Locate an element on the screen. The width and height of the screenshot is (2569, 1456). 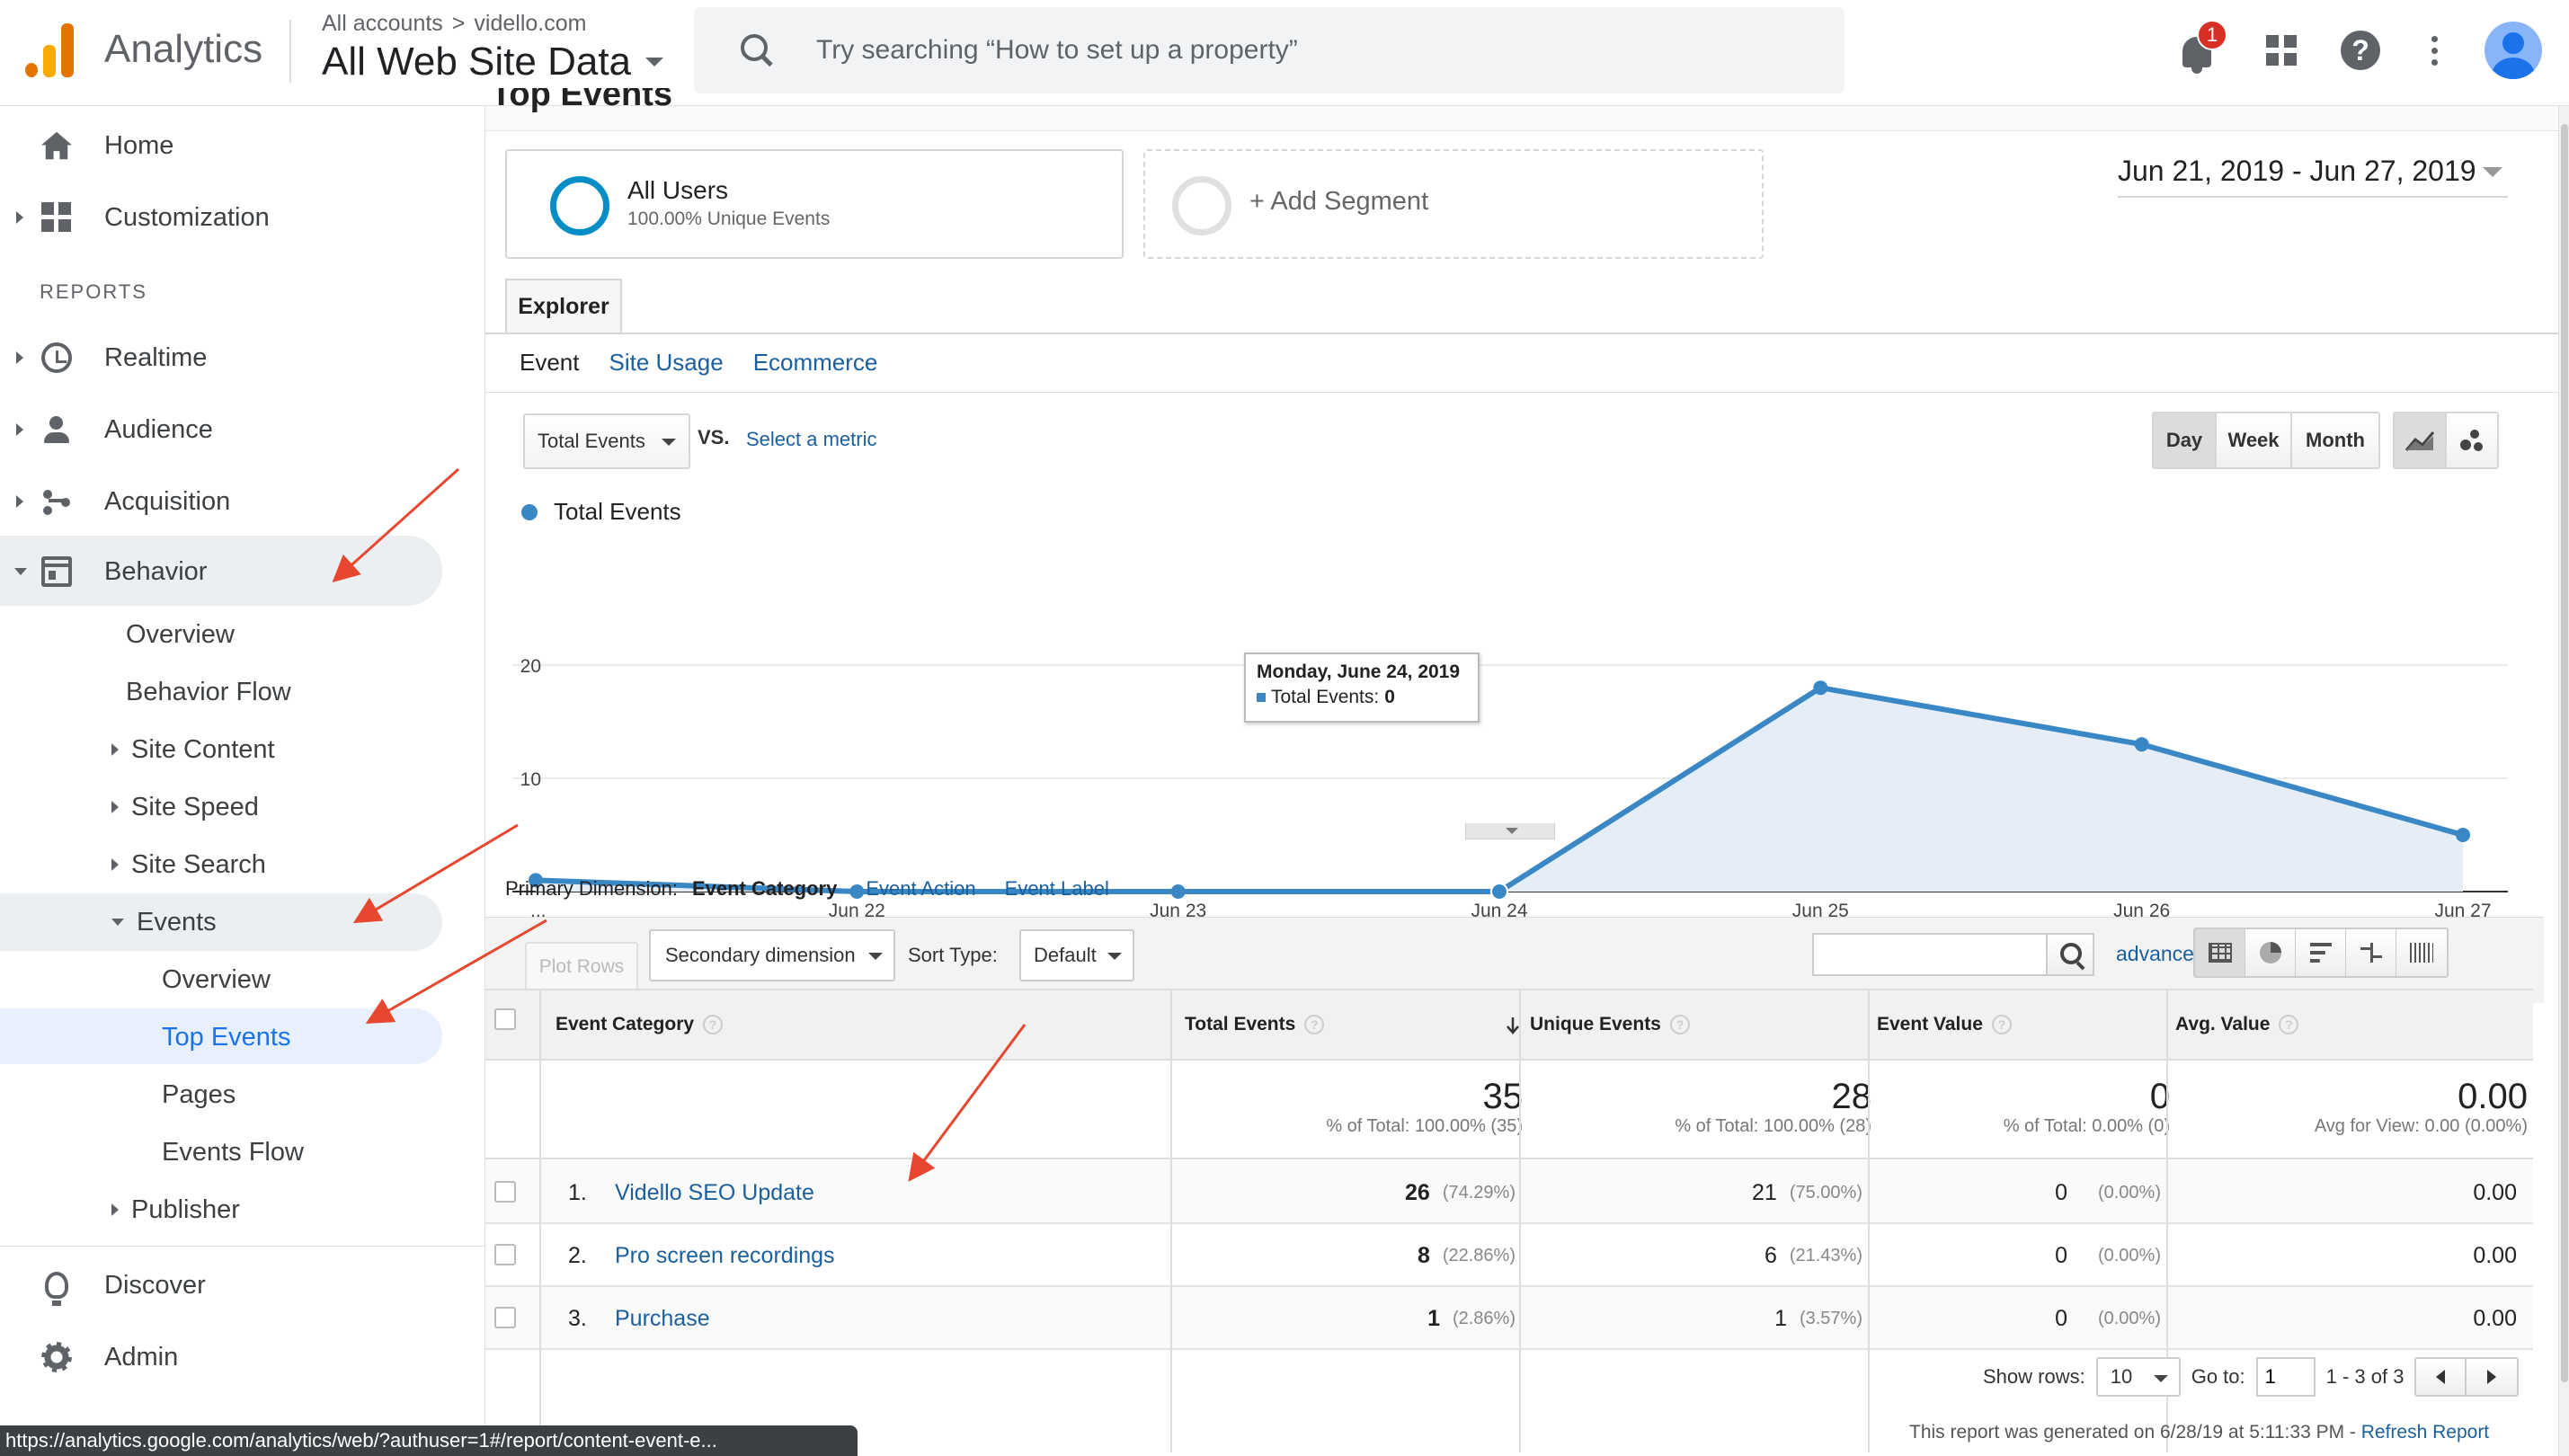
sidebar-item-publisher: Publisher is located at coordinates (175, 1209).